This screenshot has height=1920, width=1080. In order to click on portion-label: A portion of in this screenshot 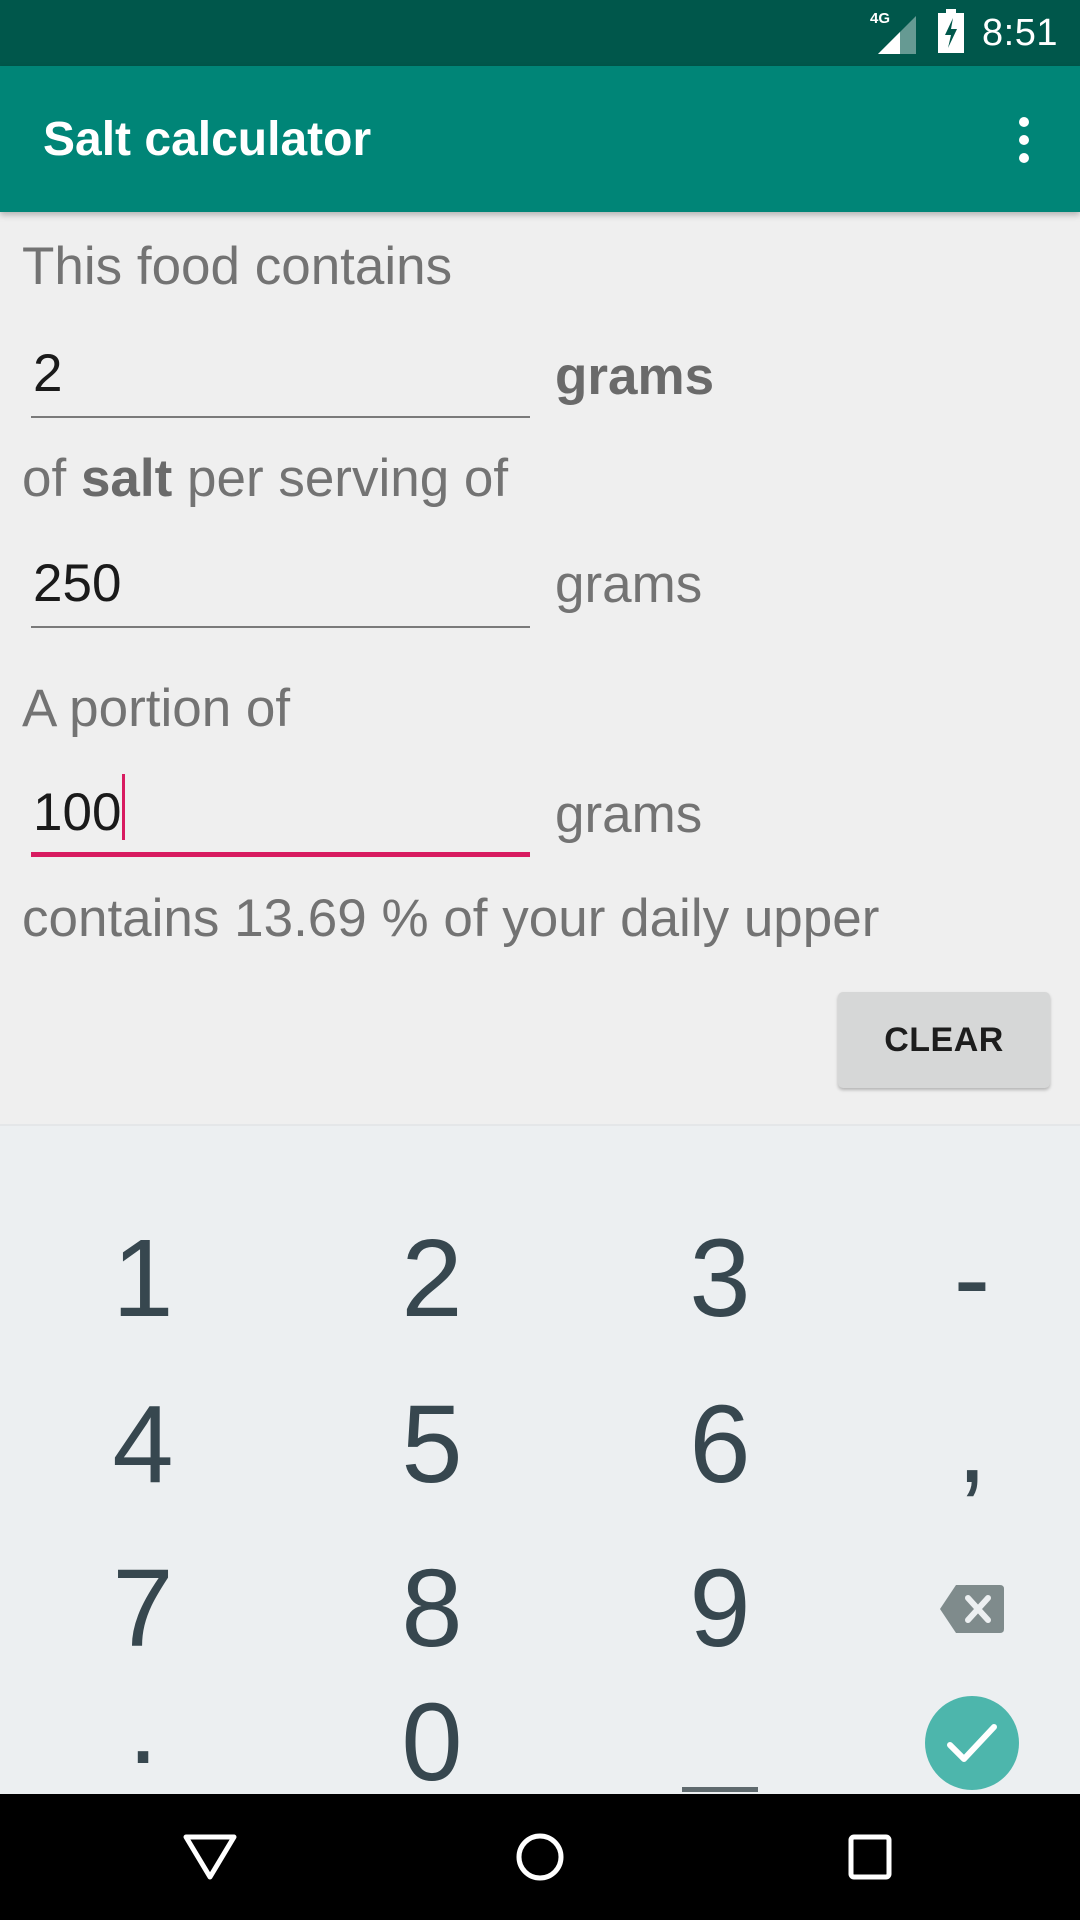, I will do `click(156, 708)`.